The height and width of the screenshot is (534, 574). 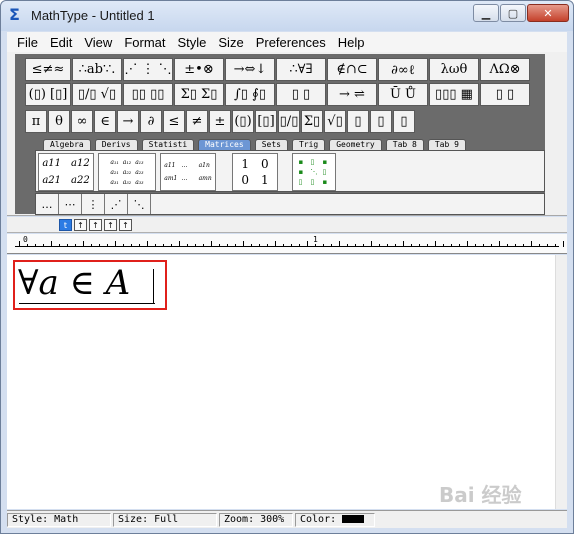 I want to click on plus-minus-button: ±, so click(x=220, y=121).